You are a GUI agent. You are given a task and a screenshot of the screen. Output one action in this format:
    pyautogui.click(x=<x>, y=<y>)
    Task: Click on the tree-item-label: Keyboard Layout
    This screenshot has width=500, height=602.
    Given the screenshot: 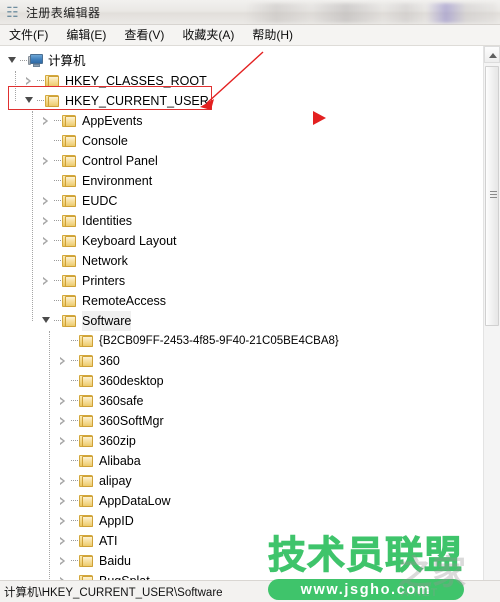 What is the action you would take?
    pyautogui.click(x=129, y=241)
    